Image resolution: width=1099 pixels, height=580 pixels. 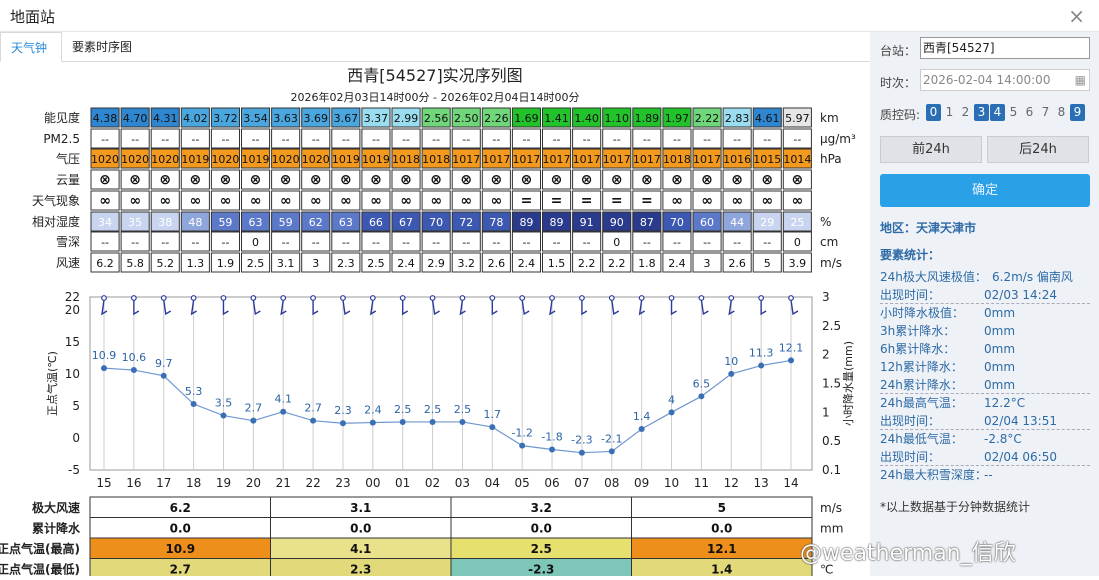 What do you see at coordinates (826, 297) in the screenshot?
I see `y2-tick-label: 3` at bounding box center [826, 297].